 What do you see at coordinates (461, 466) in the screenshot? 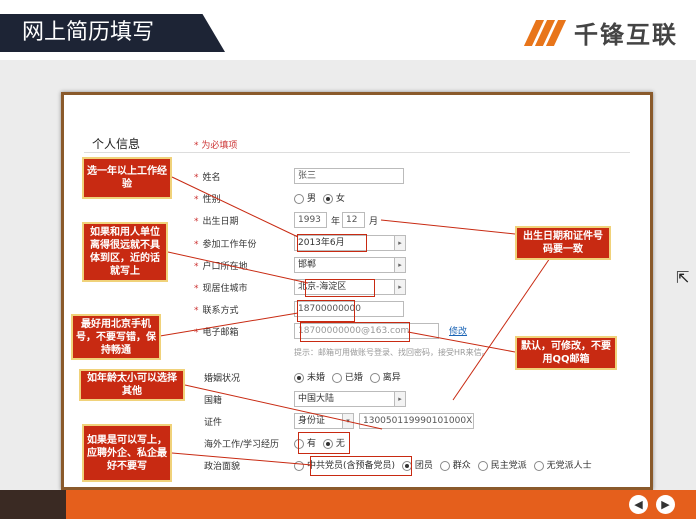
I see `political-mass-label: 群众` at bounding box center [461, 466].